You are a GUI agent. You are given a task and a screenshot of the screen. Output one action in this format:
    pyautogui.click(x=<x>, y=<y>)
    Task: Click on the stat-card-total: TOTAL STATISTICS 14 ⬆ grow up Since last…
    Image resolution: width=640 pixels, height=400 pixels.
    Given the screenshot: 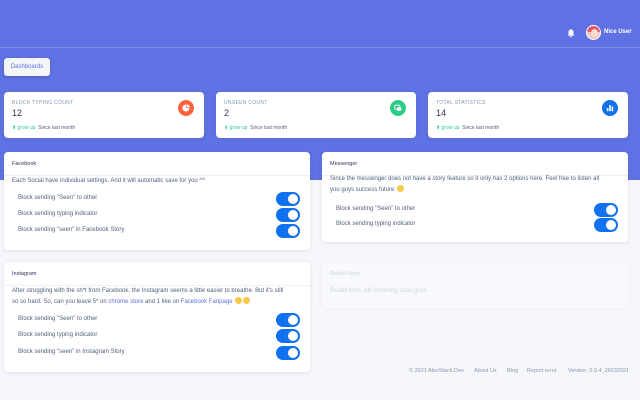 What is the action you would take?
    pyautogui.click(x=528, y=115)
    